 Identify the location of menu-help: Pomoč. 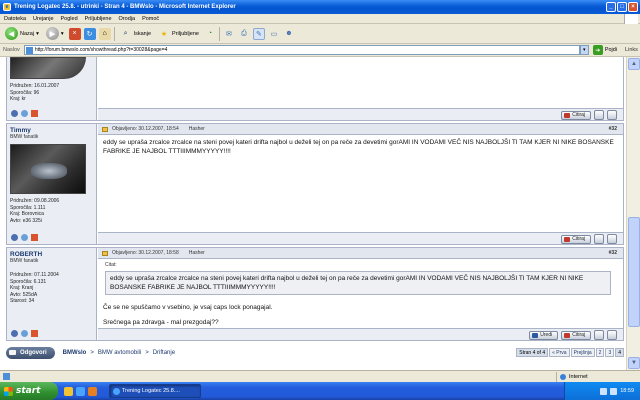
(150, 19).